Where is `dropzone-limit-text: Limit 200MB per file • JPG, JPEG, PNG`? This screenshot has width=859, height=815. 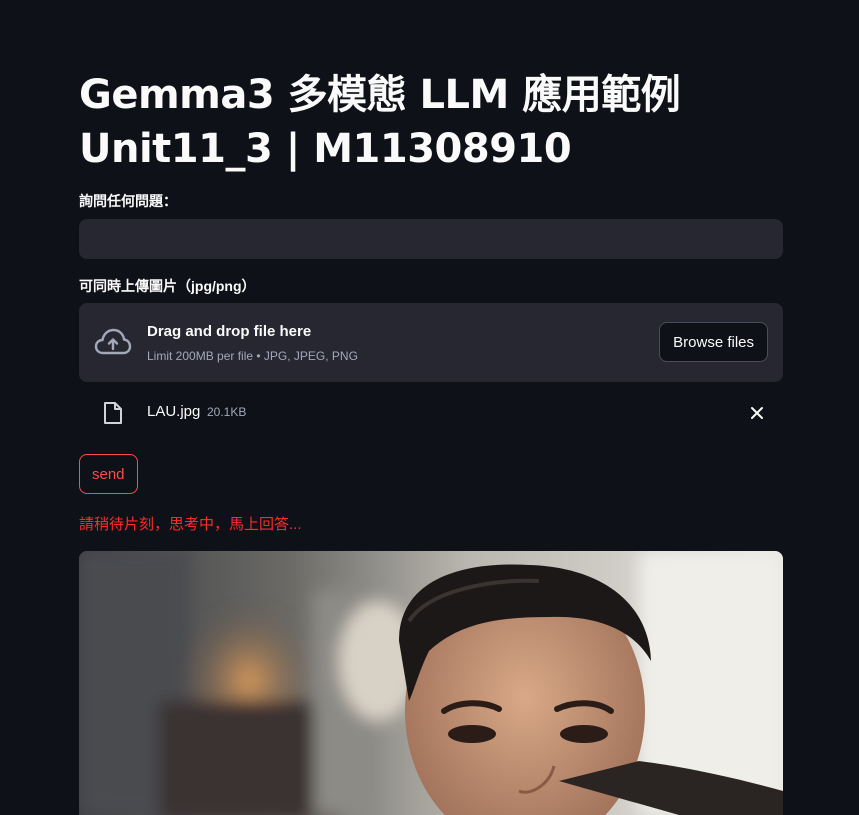
dropzone-limit-text: Limit 200MB per file • JPG, JPEG, PNG is located at coordinates (252, 356).